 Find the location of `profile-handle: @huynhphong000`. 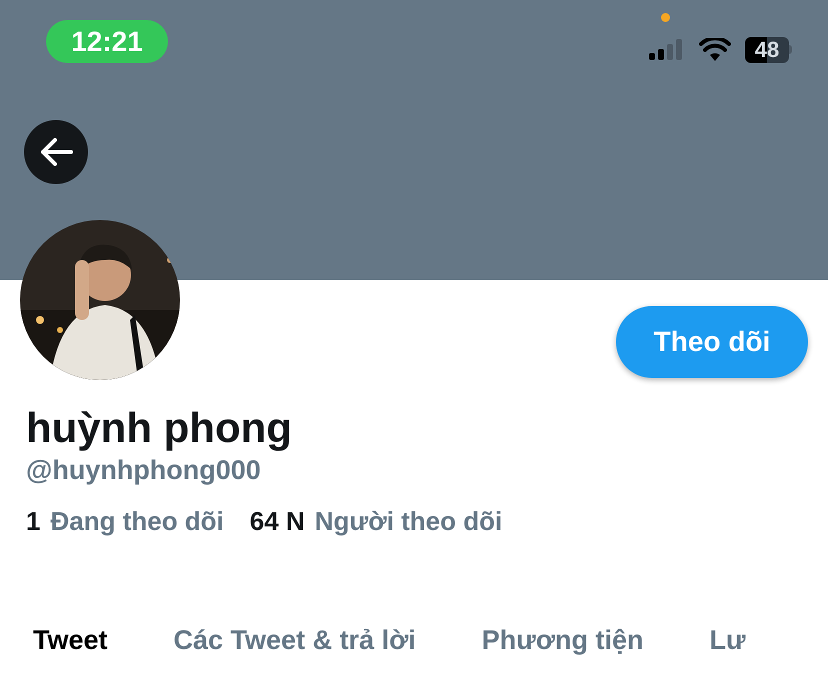

profile-handle: @huynhphong000 is located at coordinates (144, 470).